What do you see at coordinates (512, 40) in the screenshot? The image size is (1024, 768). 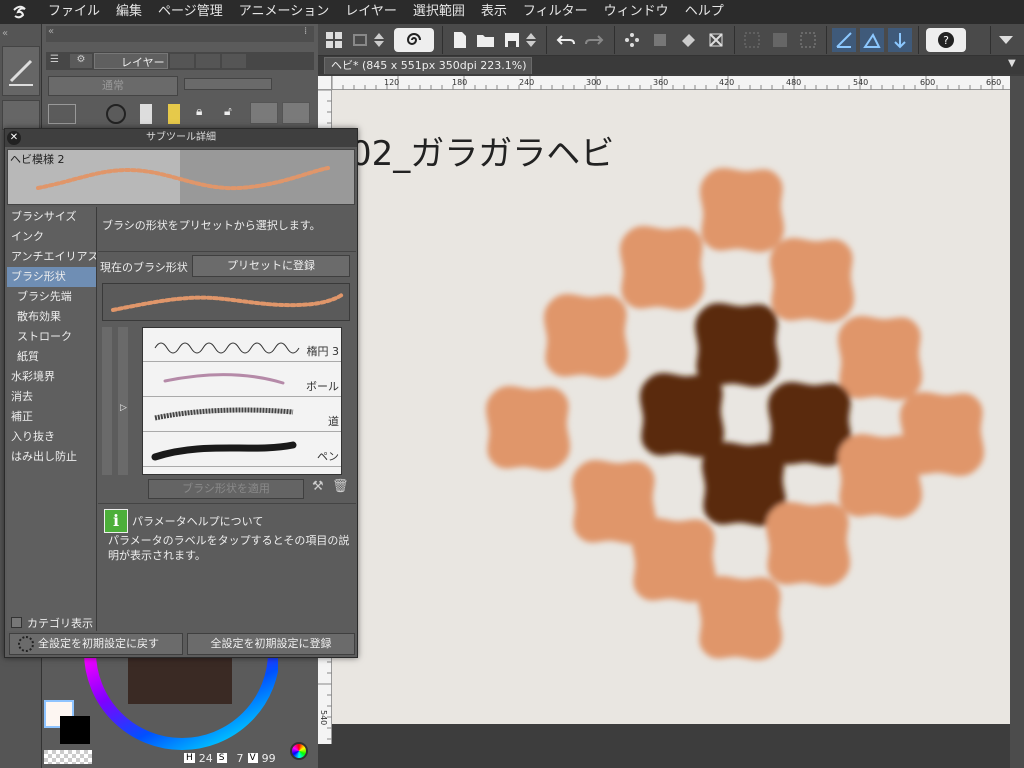 I see `save-icon` at bounding box center [512, 40].